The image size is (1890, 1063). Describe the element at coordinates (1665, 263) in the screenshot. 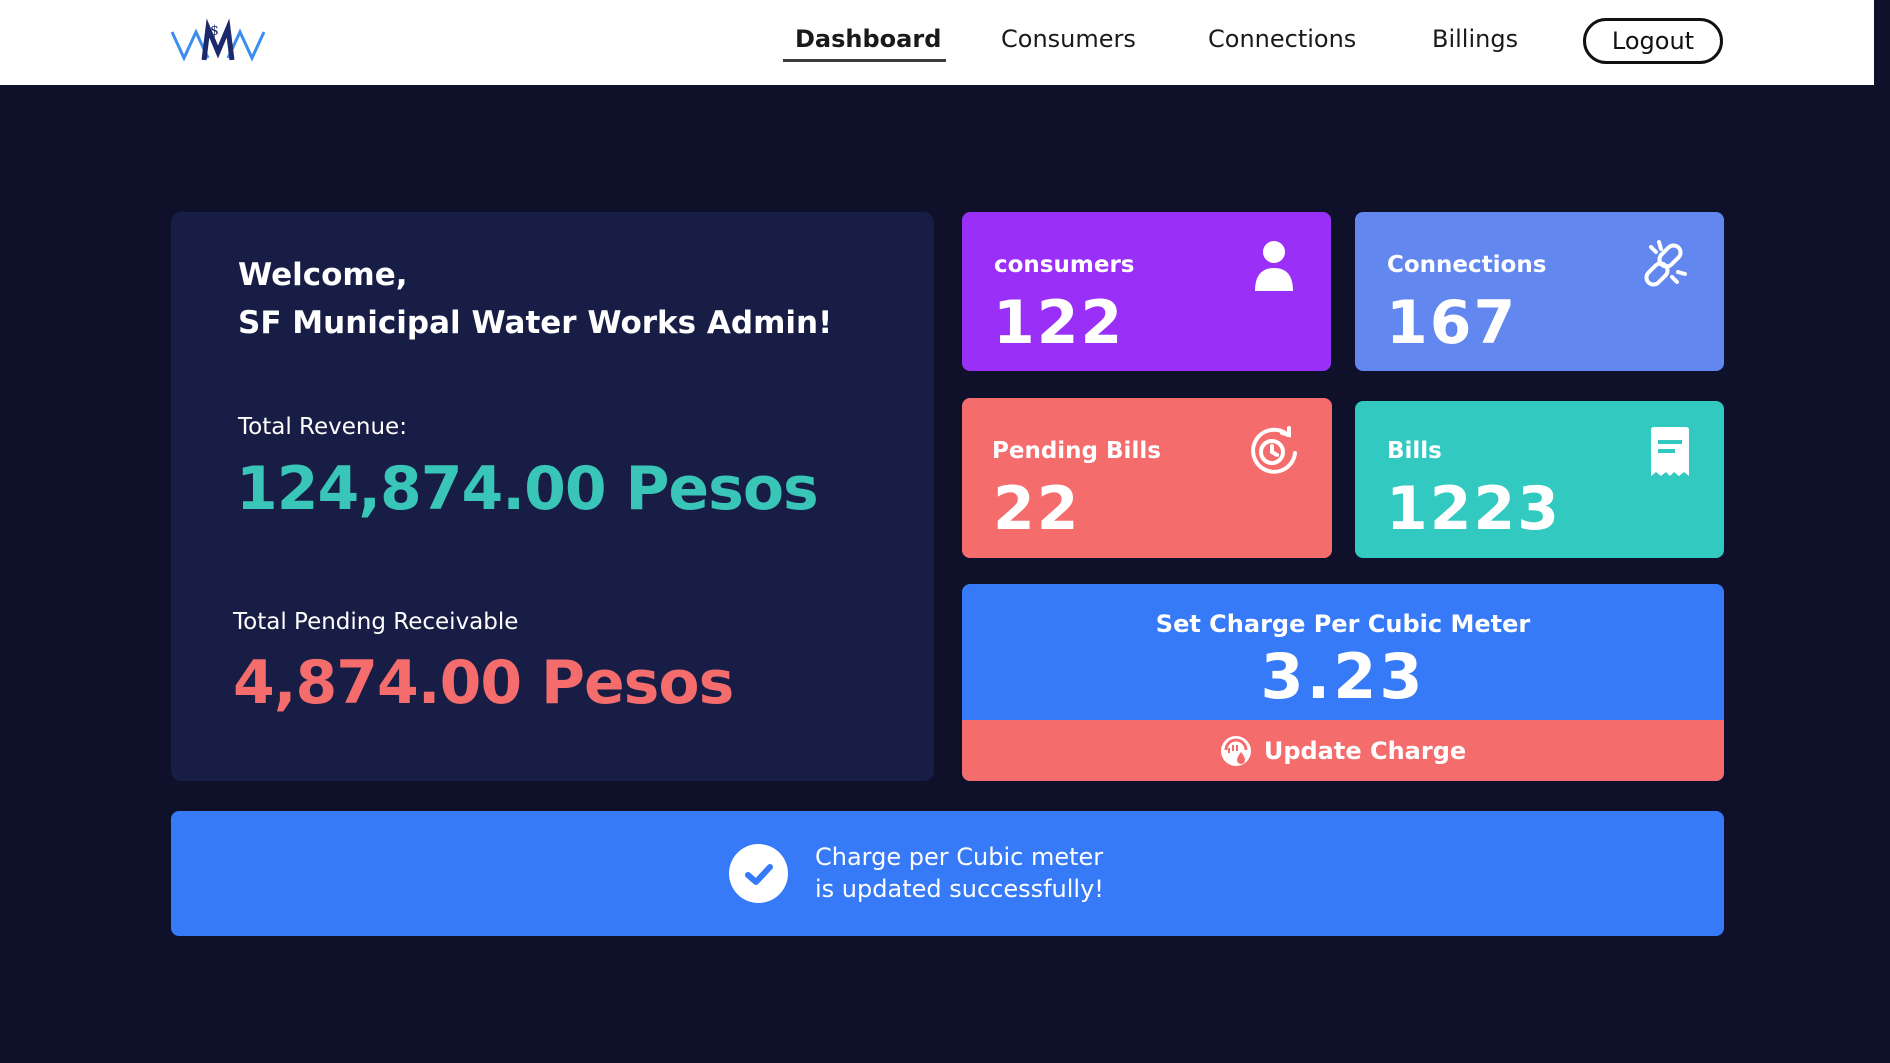

I see `broken-link-icon` at that location.